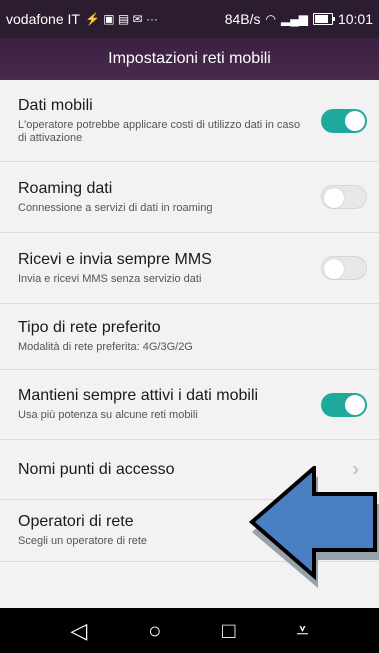  I want to click on setting-title: Mantieni sempre attivi i dati mobili, so click(138, 395).